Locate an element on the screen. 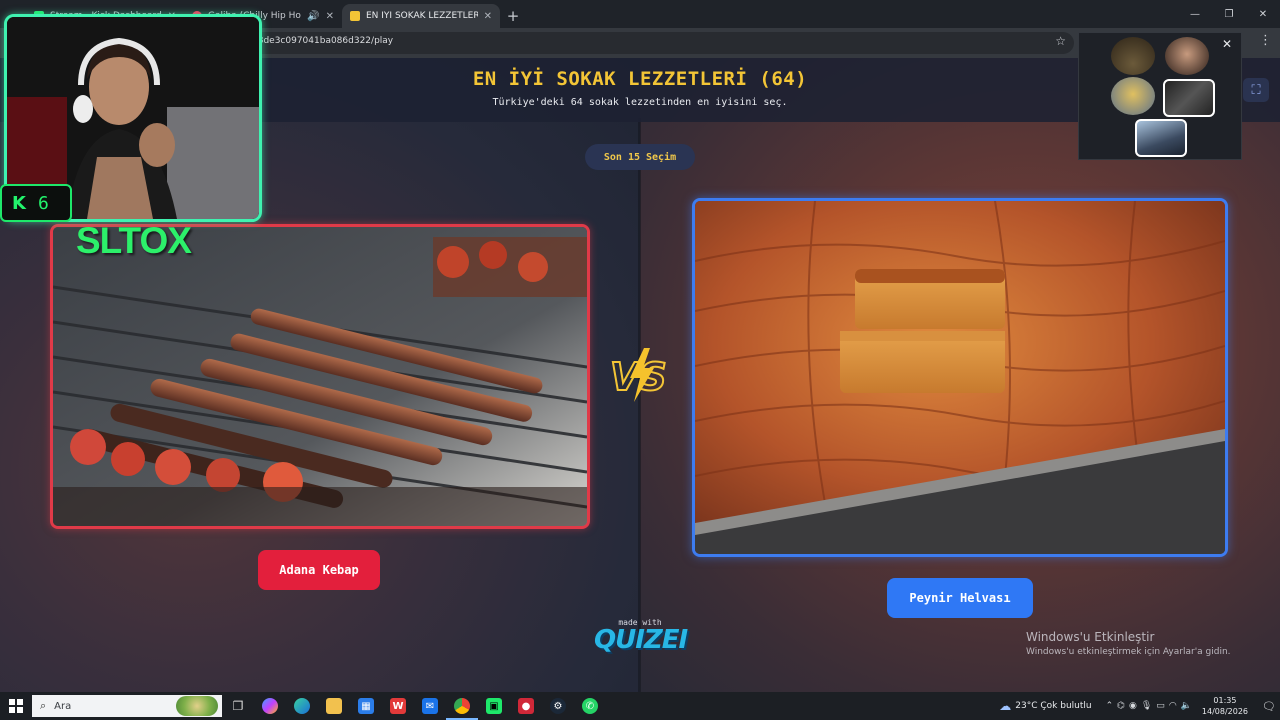  browser-menu-icon: ⋮ is located at coordinates (1265, 40).